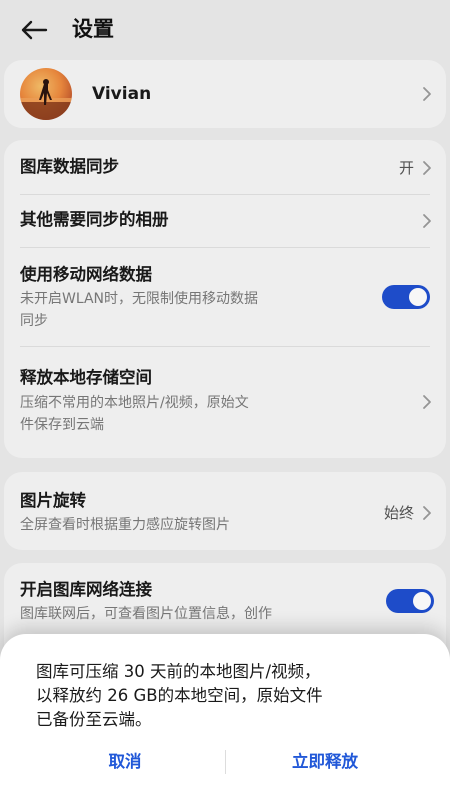  I want to click on avatar-image, so click(46, 99).